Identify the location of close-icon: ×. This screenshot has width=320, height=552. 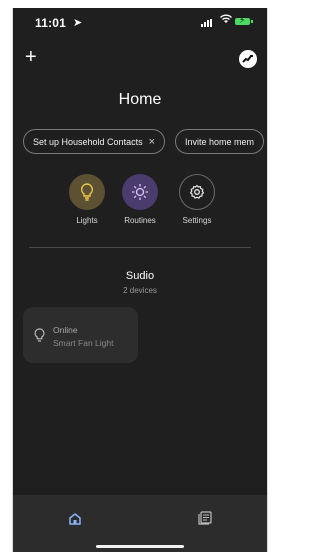
(152, 142).